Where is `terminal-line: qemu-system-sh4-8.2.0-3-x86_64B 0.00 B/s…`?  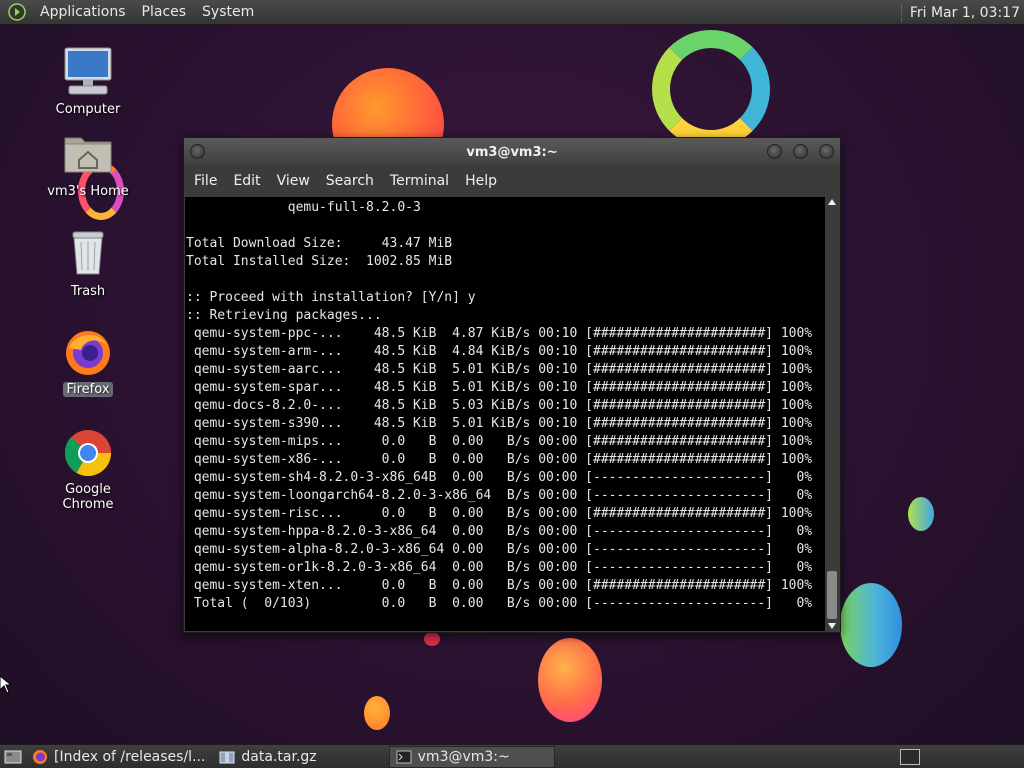
terminal-line: qemu-system-sh4-8.2.0-3-x86_64B 0.00 B/s… is located at coordinates (499, 477).